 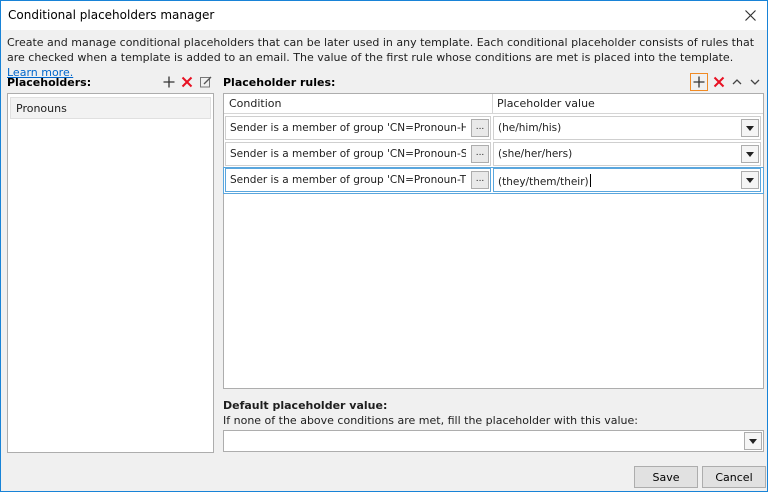 I want to click on column-divider, so click(x=492, y=104).